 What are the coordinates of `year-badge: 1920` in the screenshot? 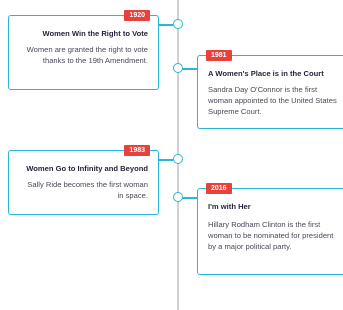 It's located at (137, 15).